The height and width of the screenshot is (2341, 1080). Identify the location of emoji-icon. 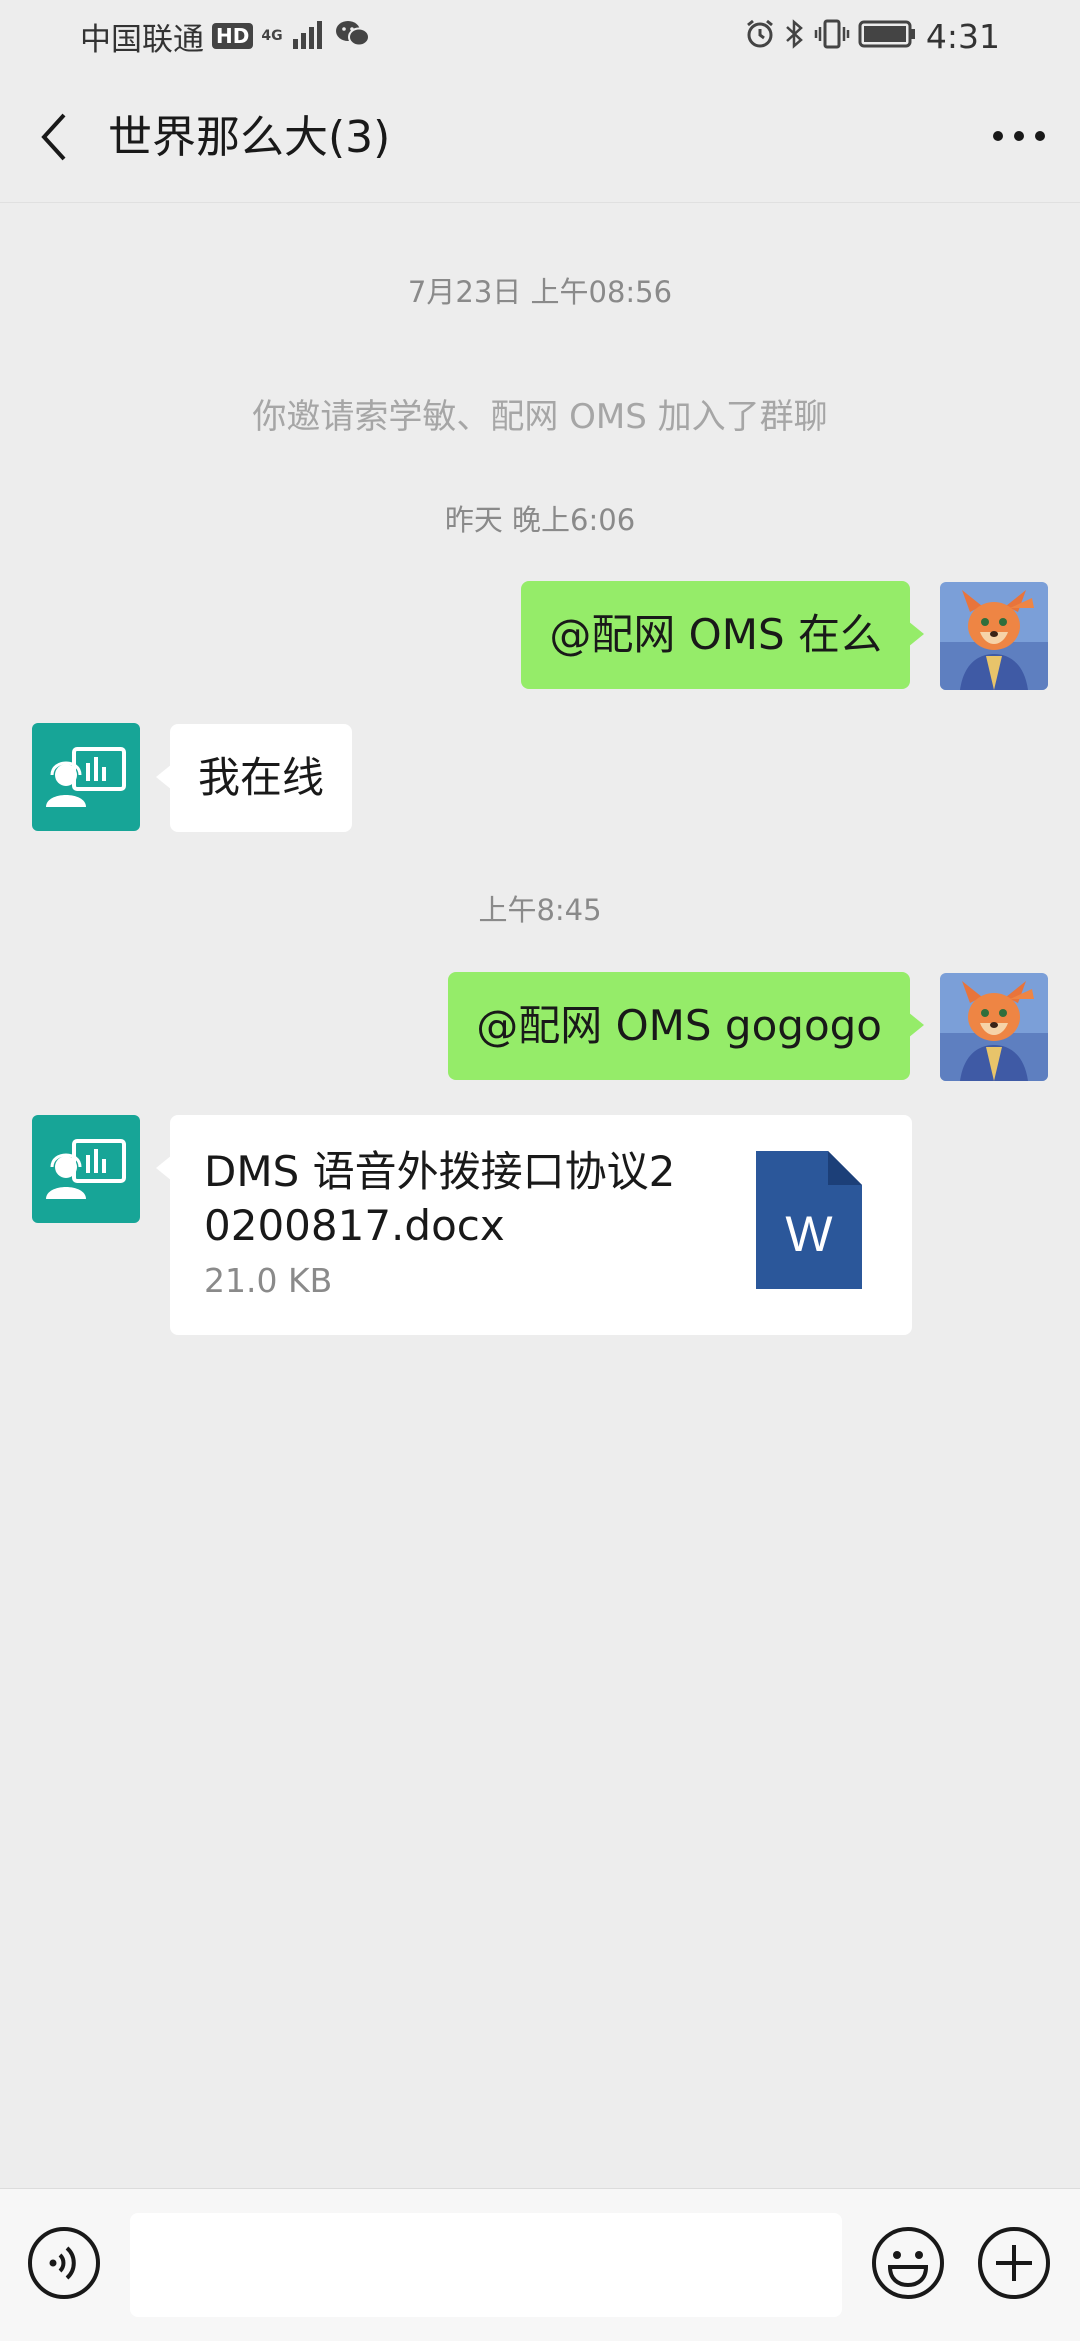
(908, 2263).